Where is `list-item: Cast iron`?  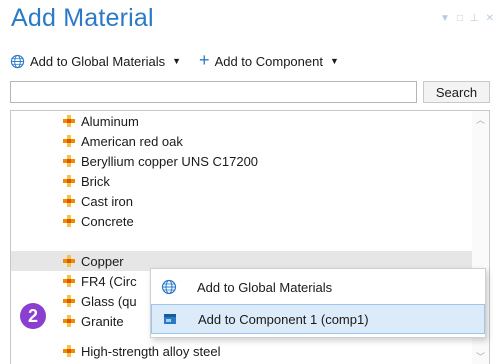 list-item: Cast iron is located at coordinates (242, 201).